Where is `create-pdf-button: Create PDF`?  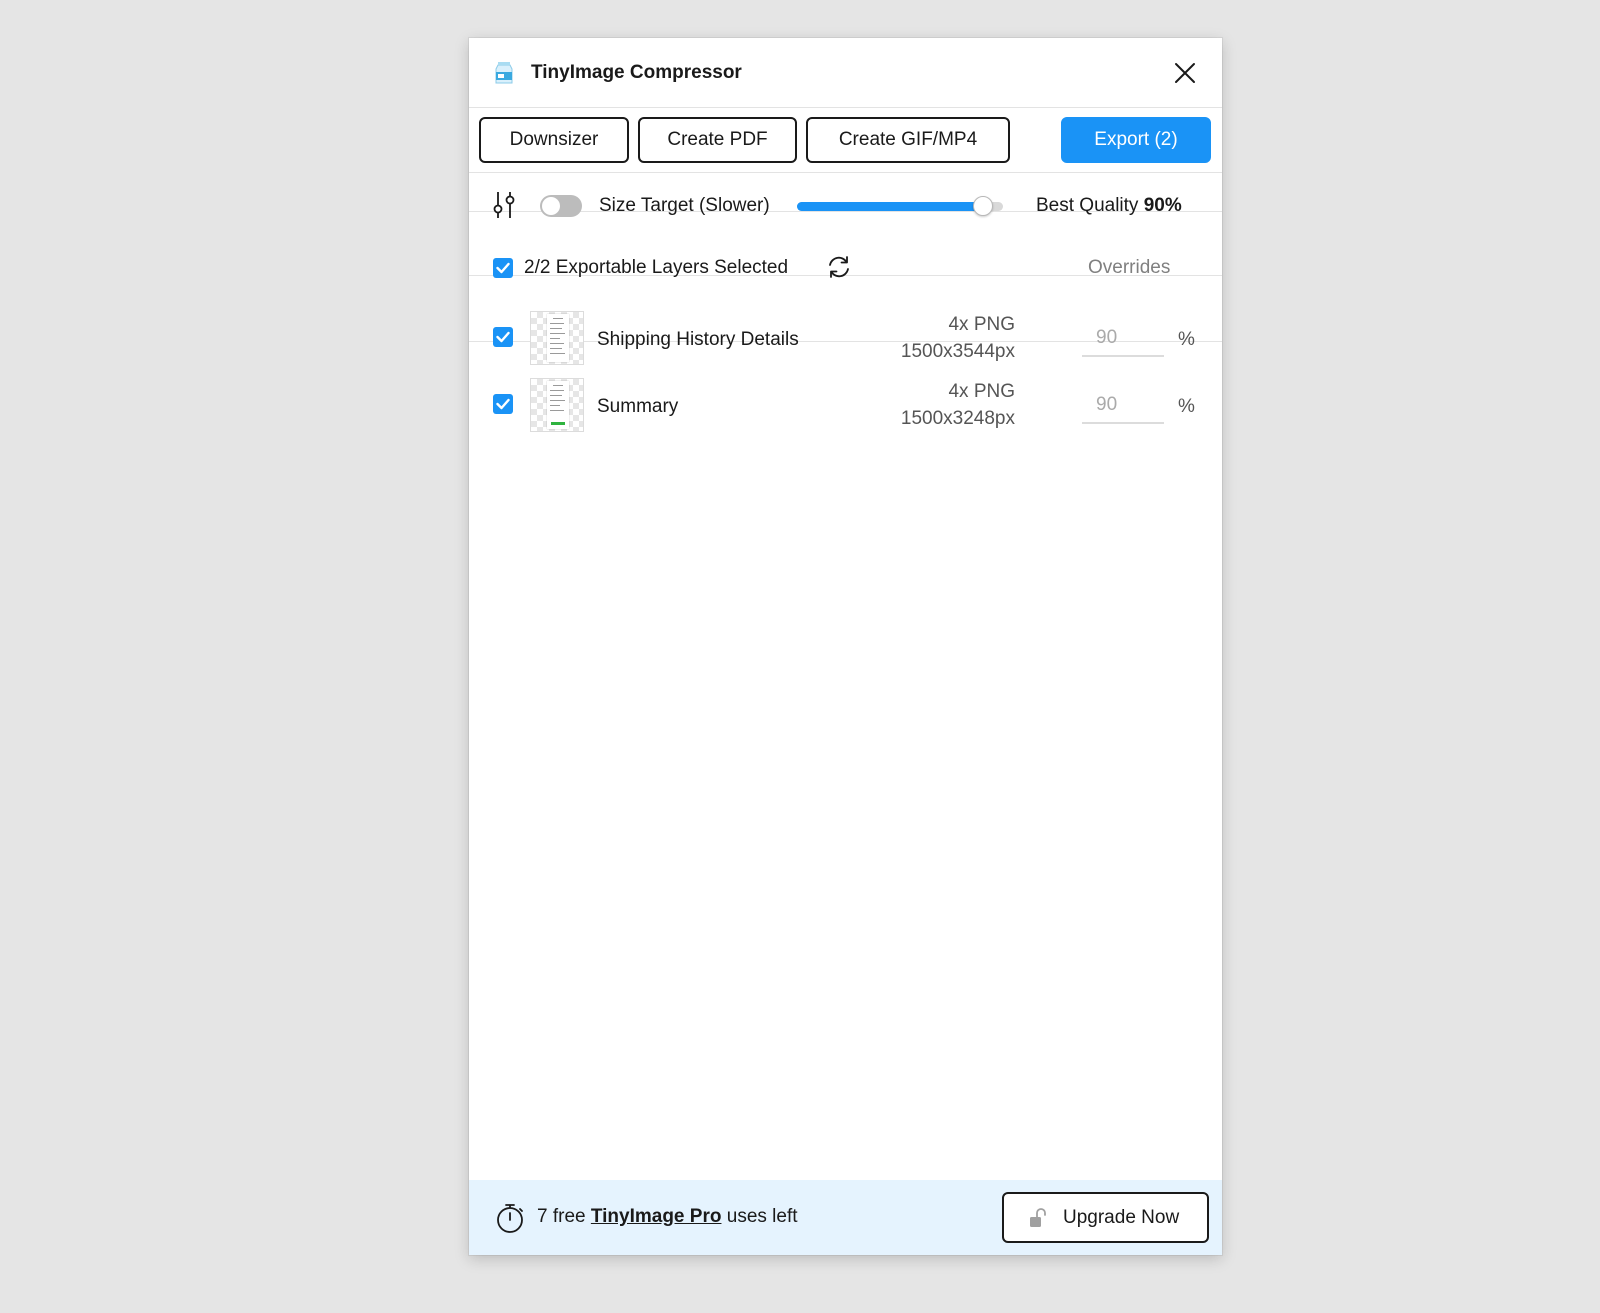
create-pdf-button: Create PDF is located at coordinates (717, 140).